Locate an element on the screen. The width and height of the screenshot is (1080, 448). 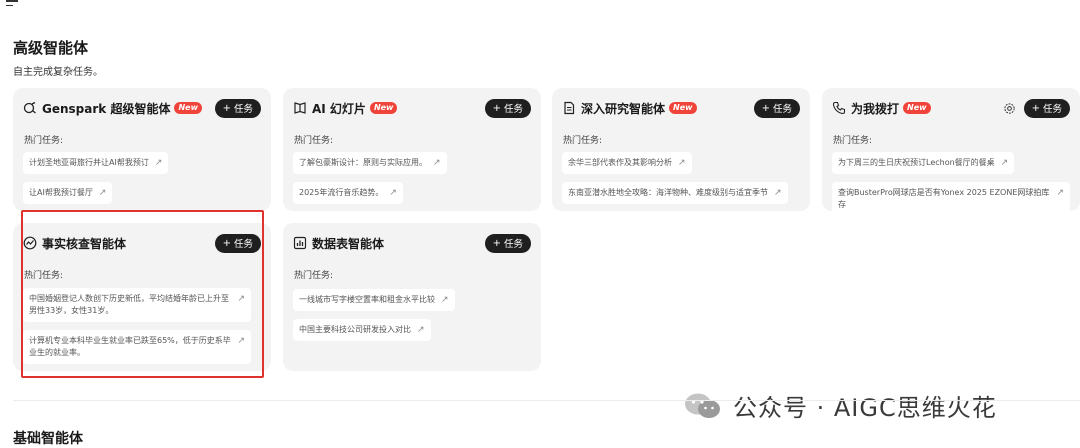
task-item: 计划圣地亚哥旅行并让AI帮我预订 ↗ is located at coordinates (96, 163).